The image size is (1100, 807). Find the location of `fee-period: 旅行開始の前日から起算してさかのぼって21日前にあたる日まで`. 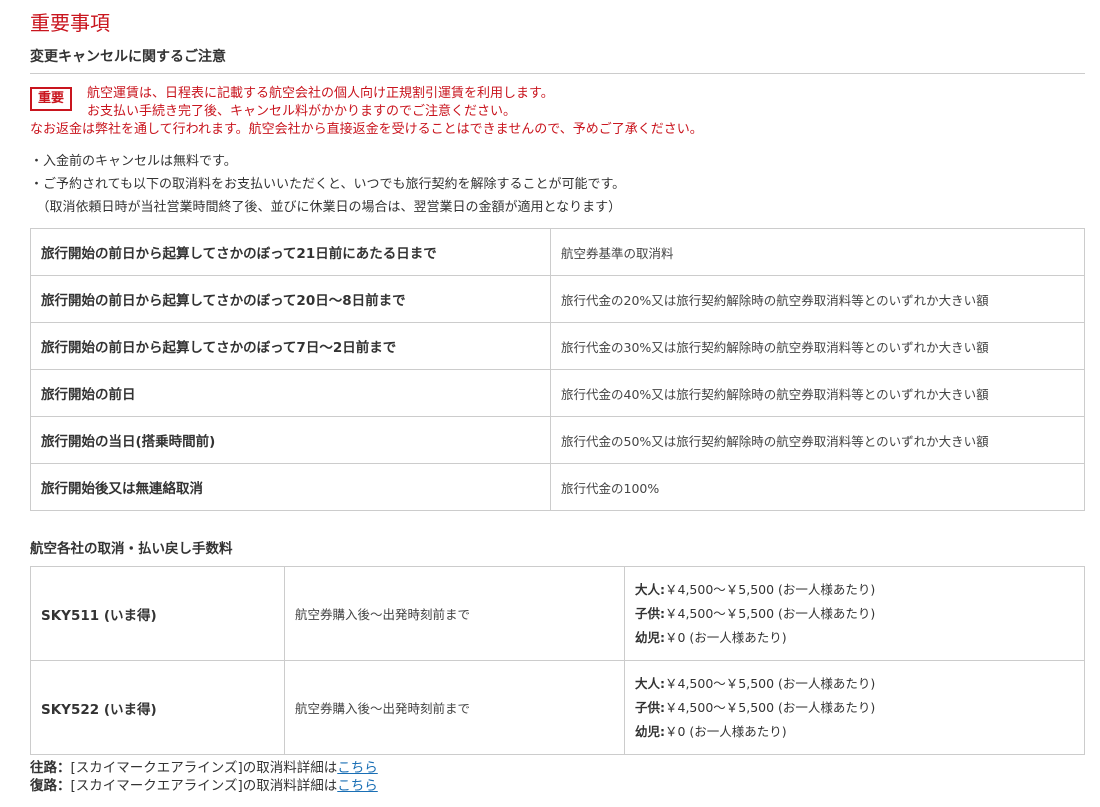

fee-period: 旅行開始の前日から起算してさかのぼって21日前にあたる日まで is located at coordinates (290, 252).